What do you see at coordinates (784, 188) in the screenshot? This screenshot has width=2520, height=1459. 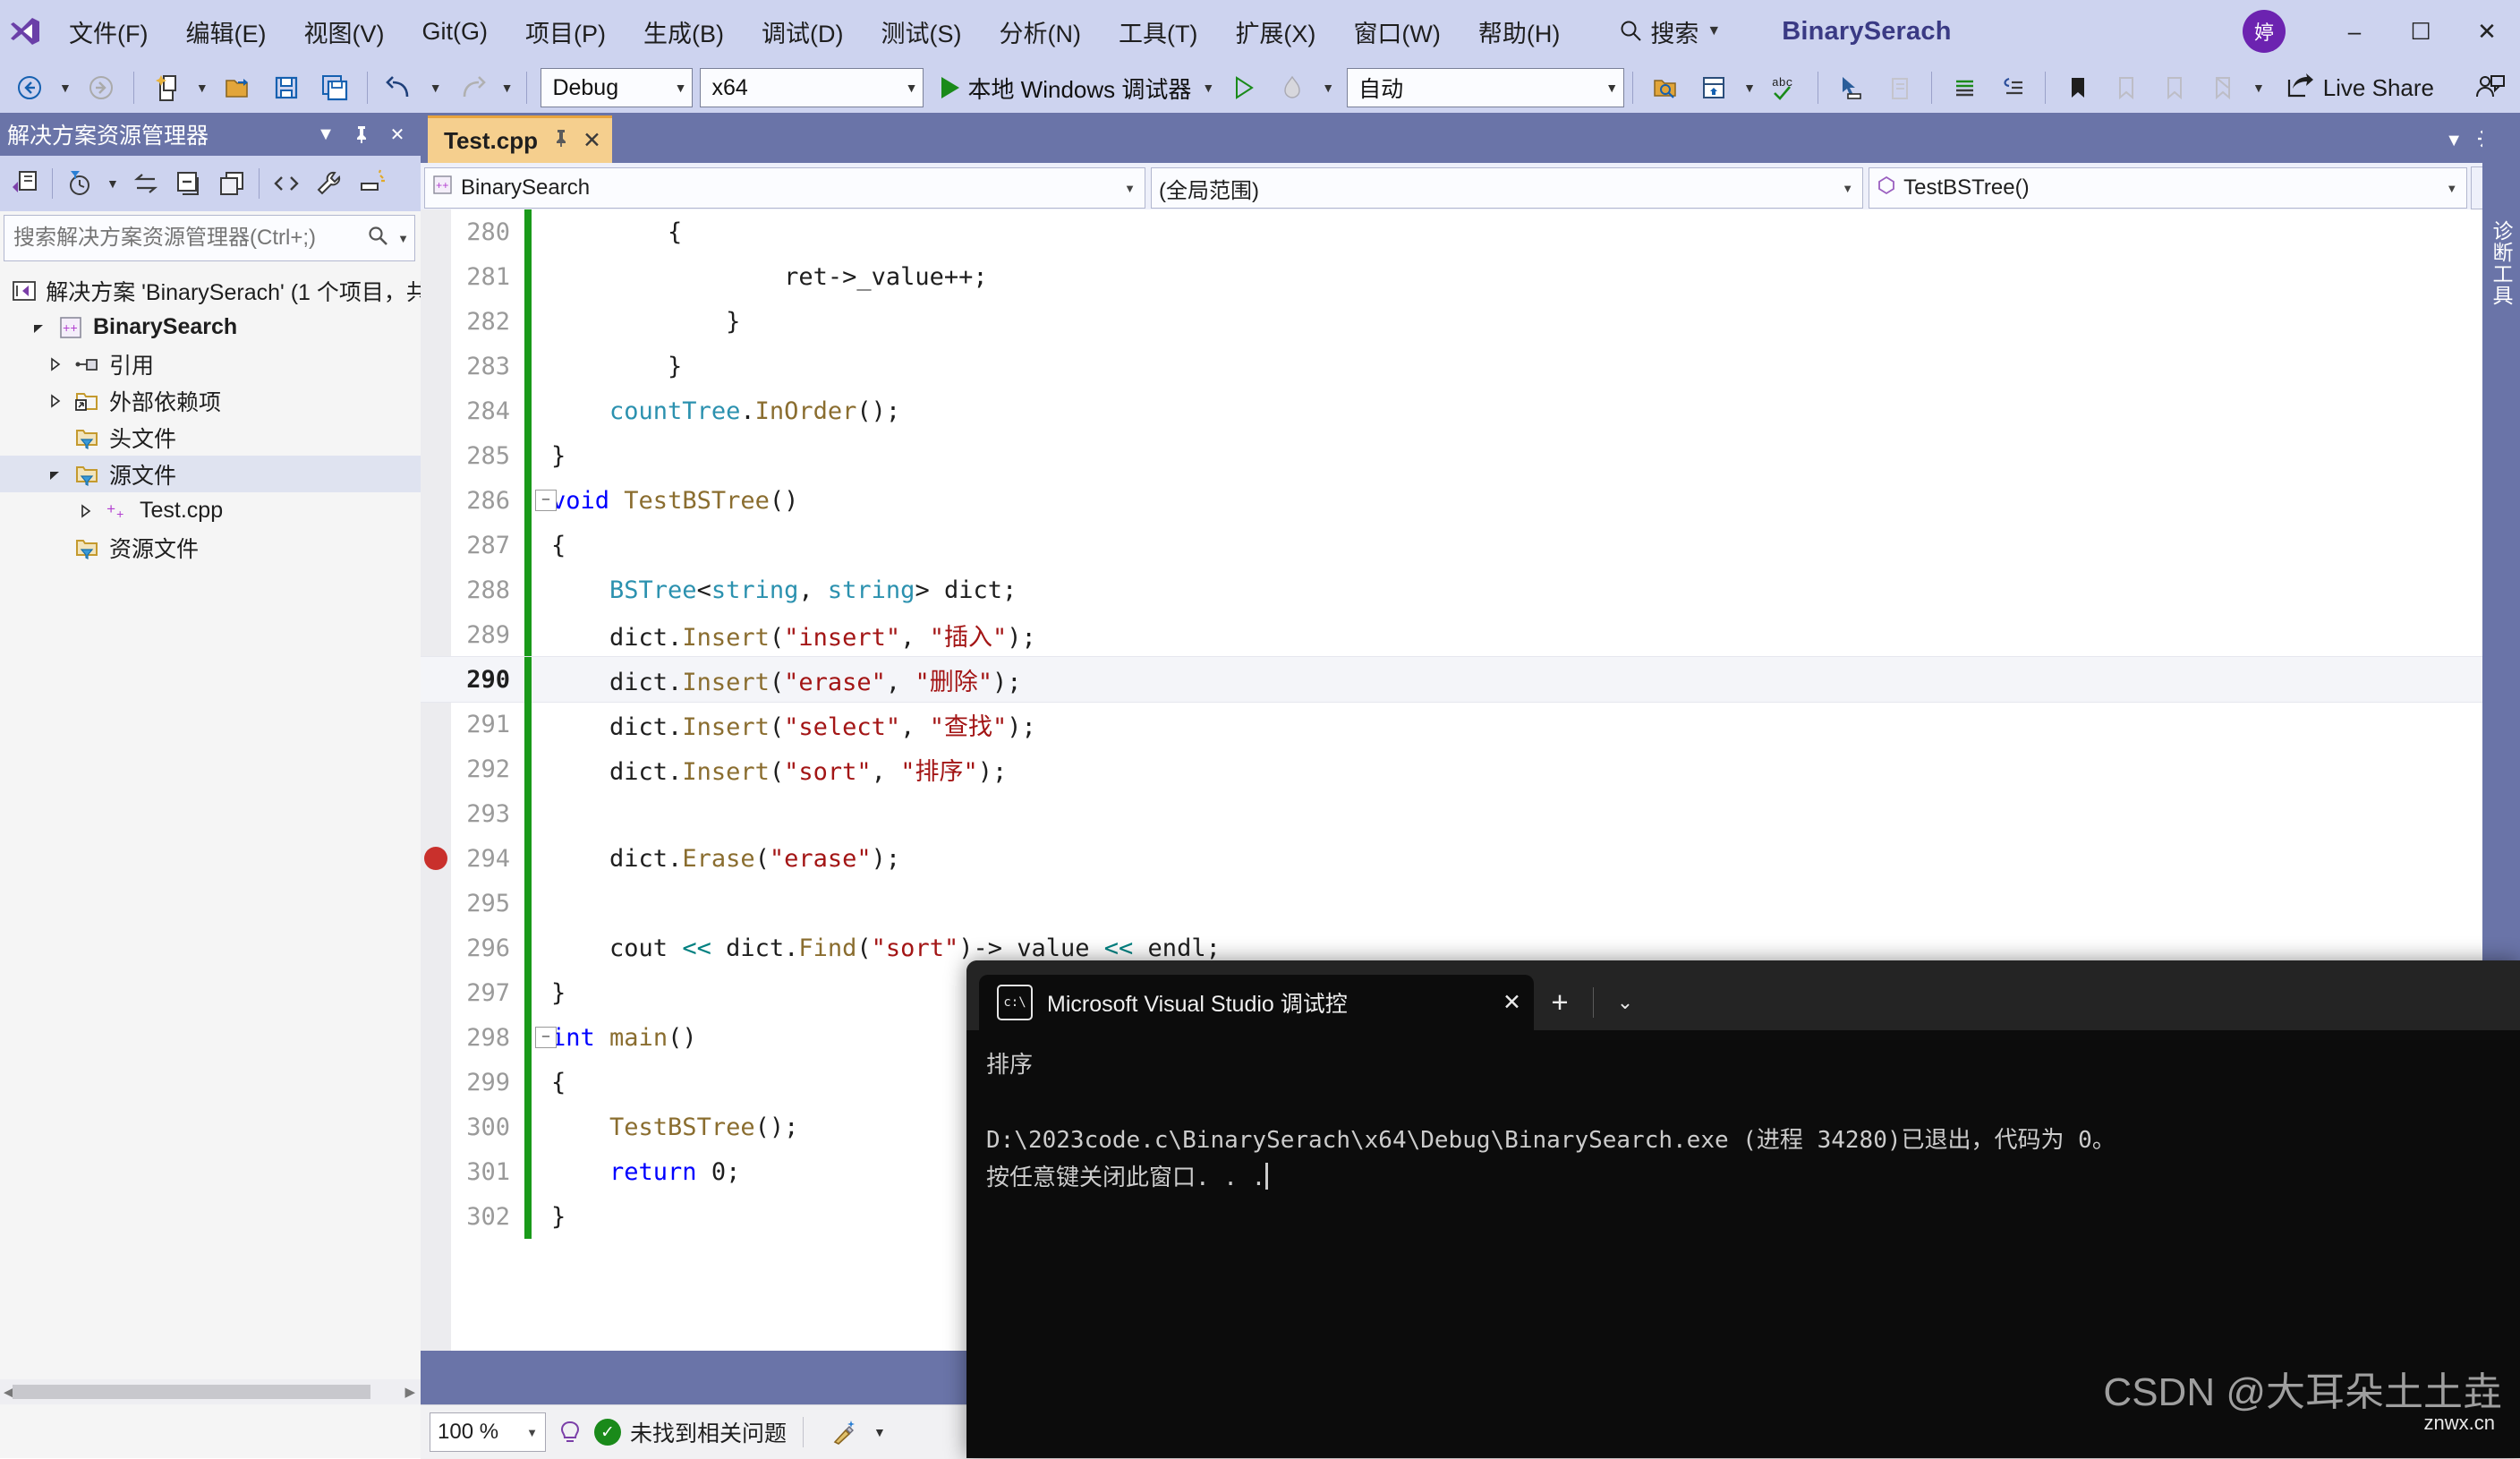 I see `nav-project-combo: ++ BinarySearch ▼` at bounding box center [784, 188].